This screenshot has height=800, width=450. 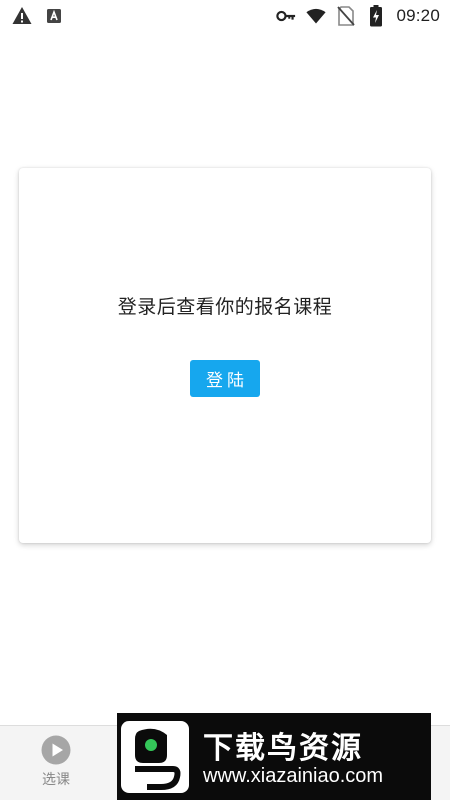 What do you see at coordinates (286, 16) in the screenshot?
I see `key-icon` at bounding box center [286, 16].